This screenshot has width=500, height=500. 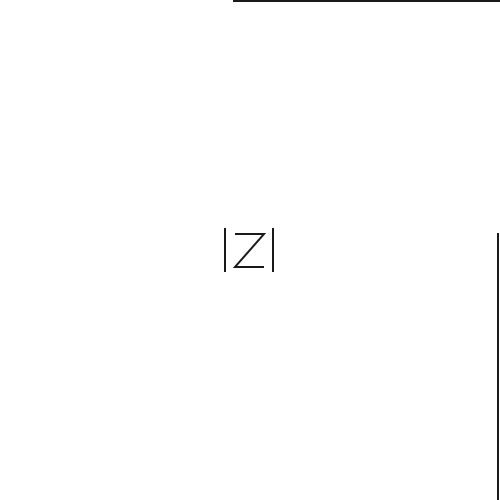 I want to click on z-logo-mark-icon, so click(x=249, y=250).